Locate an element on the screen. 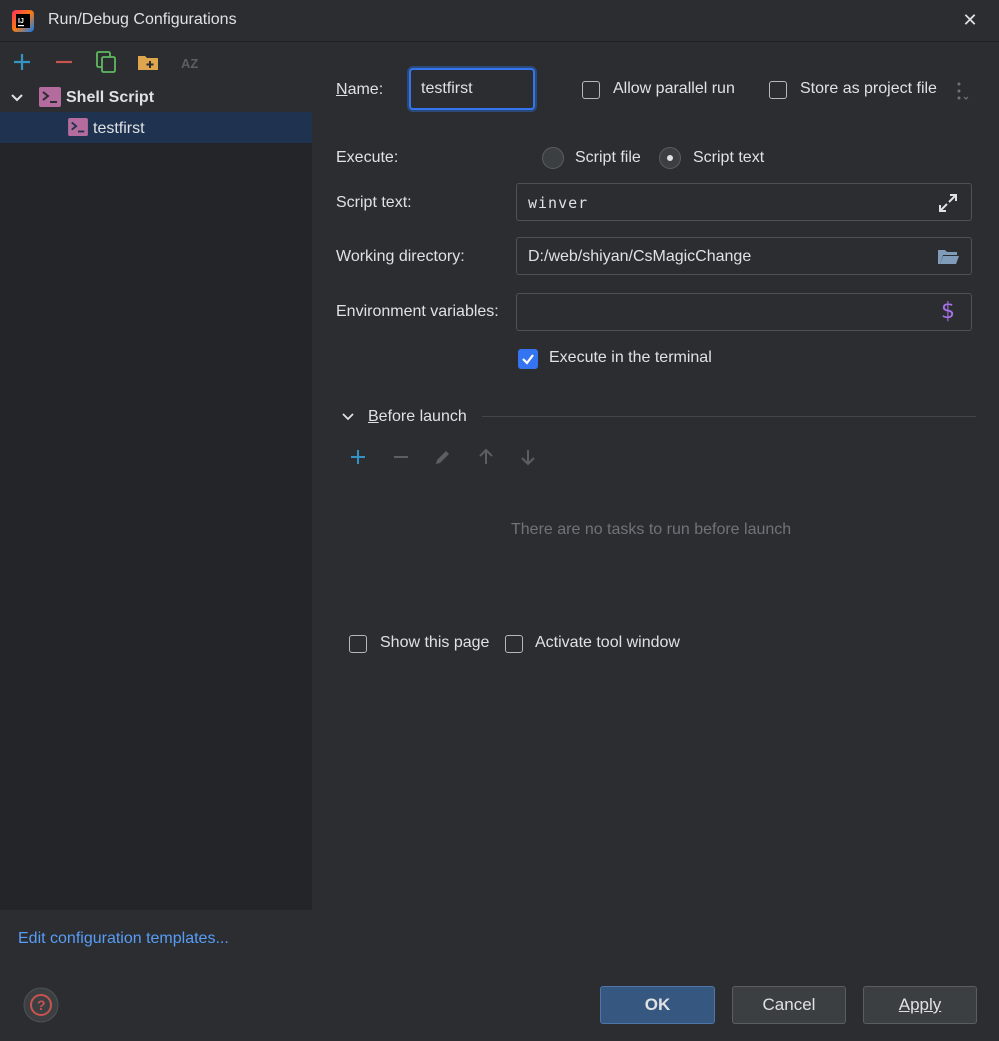 Image resolution: width=999 pixels, height=1041 pixels. tree-item-label: Shell Script is located at coordinates (110, 97).